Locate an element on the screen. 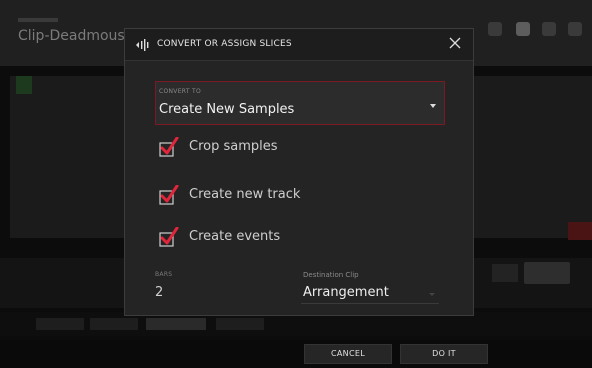  create-new-track-label: Create new track is located at coordinates (245, 194).